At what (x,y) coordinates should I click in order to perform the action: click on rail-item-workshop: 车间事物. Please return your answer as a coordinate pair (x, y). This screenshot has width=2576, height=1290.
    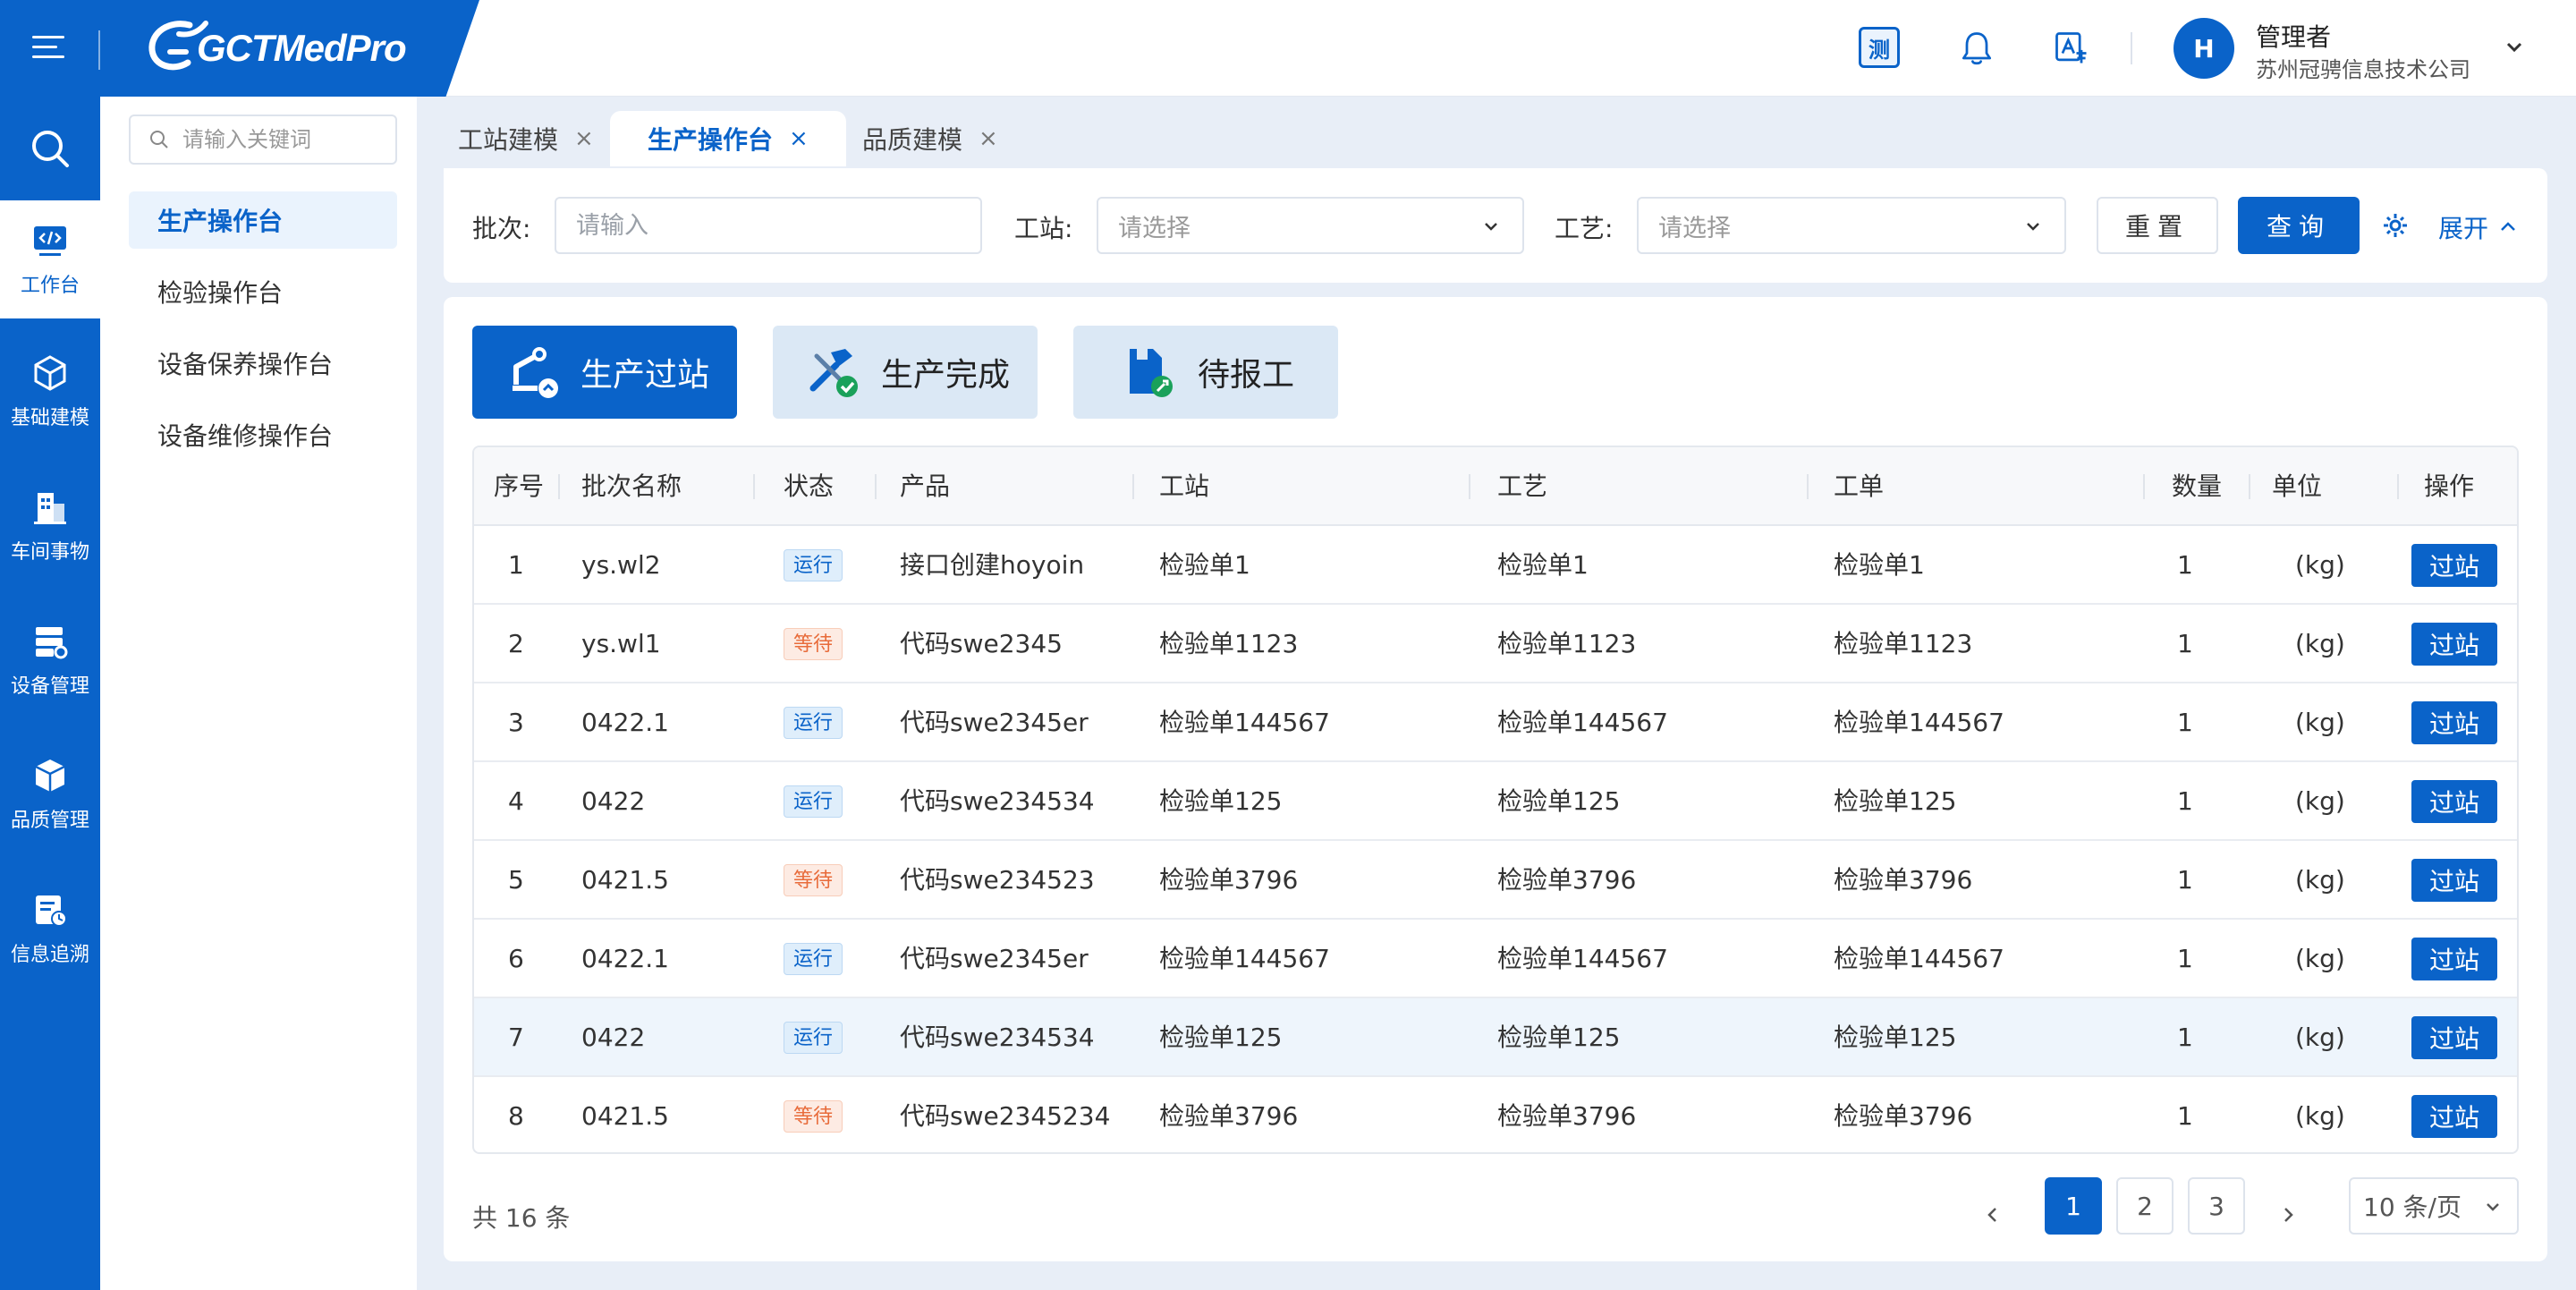
    Looking at the image, I should click on (50, 526).